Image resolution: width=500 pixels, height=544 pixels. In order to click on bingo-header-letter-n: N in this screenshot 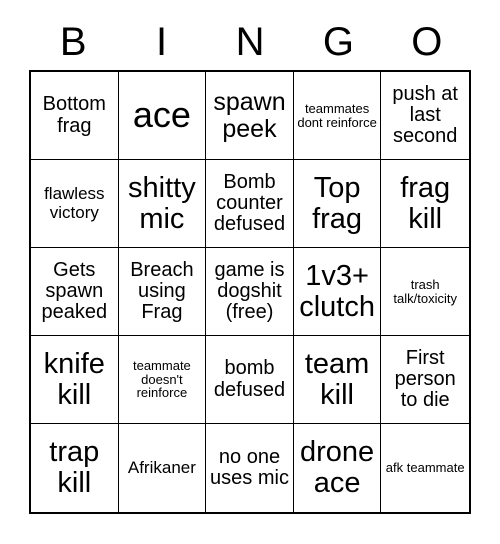, I will do `click(250, 42)`.